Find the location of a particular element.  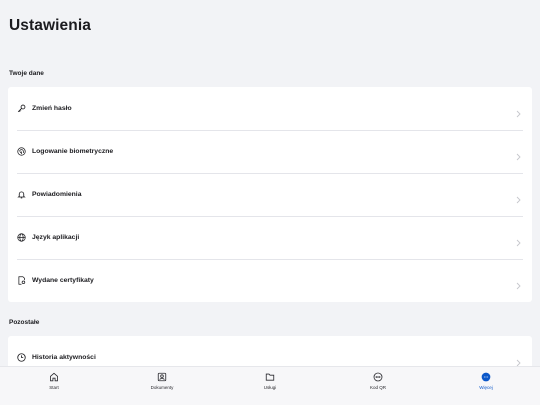

nav-item-start: Start is located at coordinates (54, 386).